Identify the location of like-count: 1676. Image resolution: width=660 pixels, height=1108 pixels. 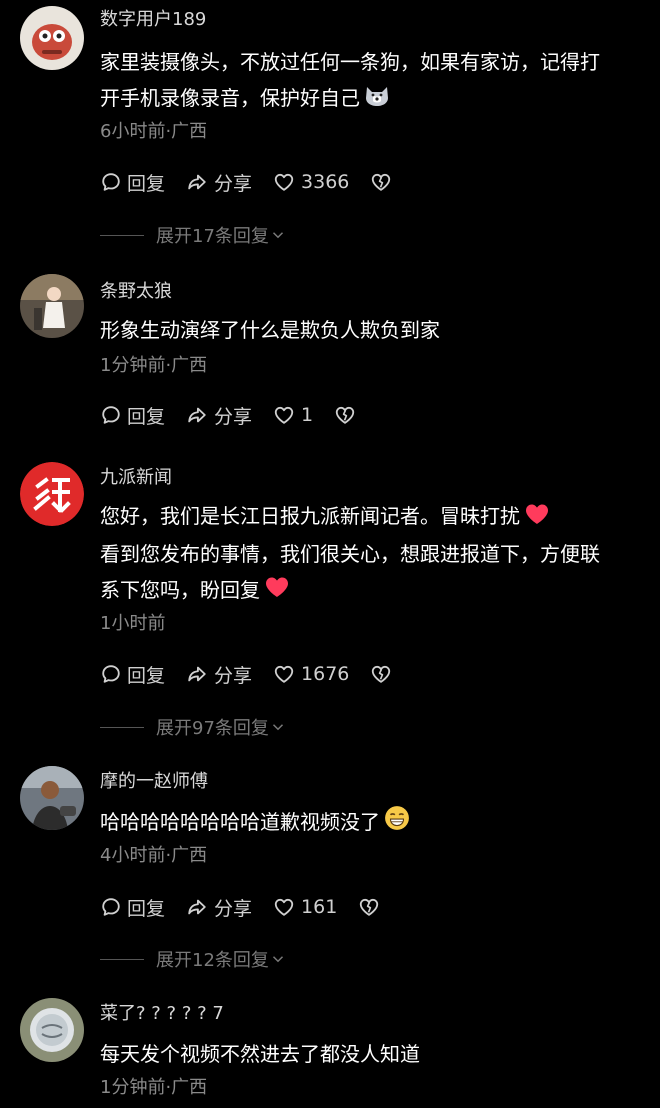
(325, 674).